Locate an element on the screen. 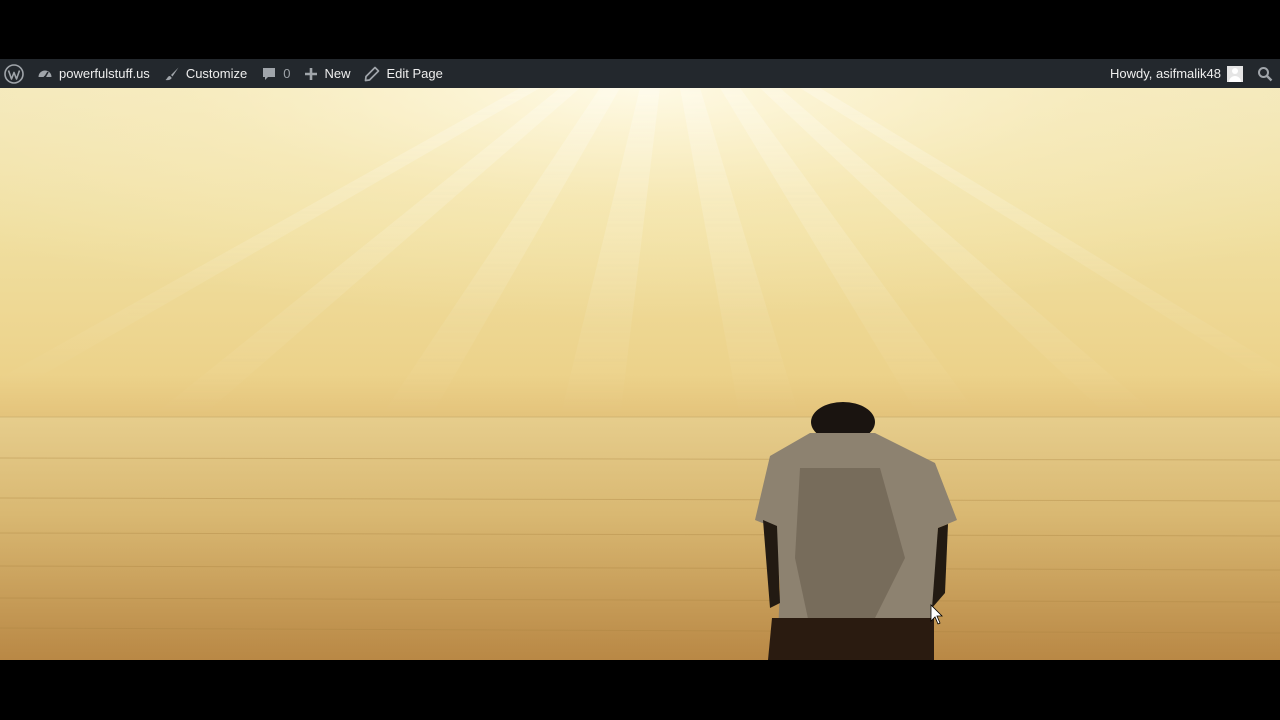  customize-menu: Customize is located at coordinates (205, 73).